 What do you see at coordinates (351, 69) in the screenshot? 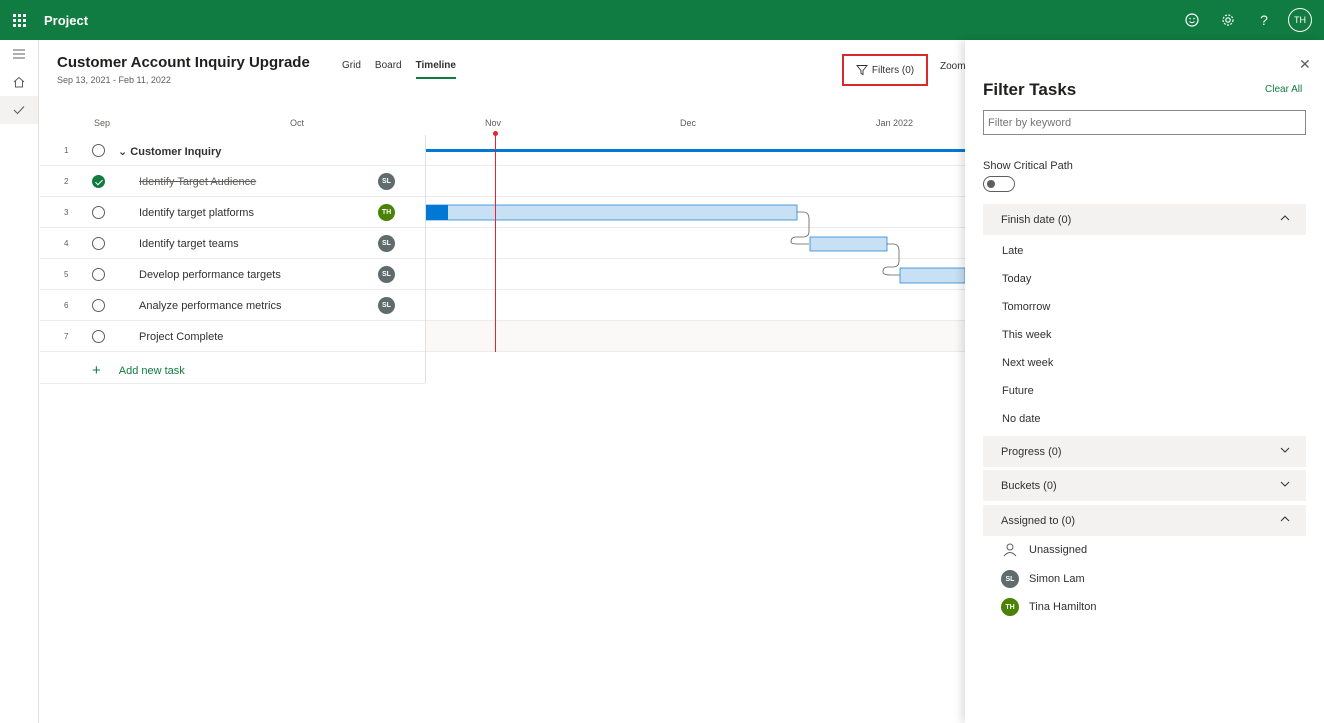
I see `tab-grid: Grid` at bounding box center [351, 69].